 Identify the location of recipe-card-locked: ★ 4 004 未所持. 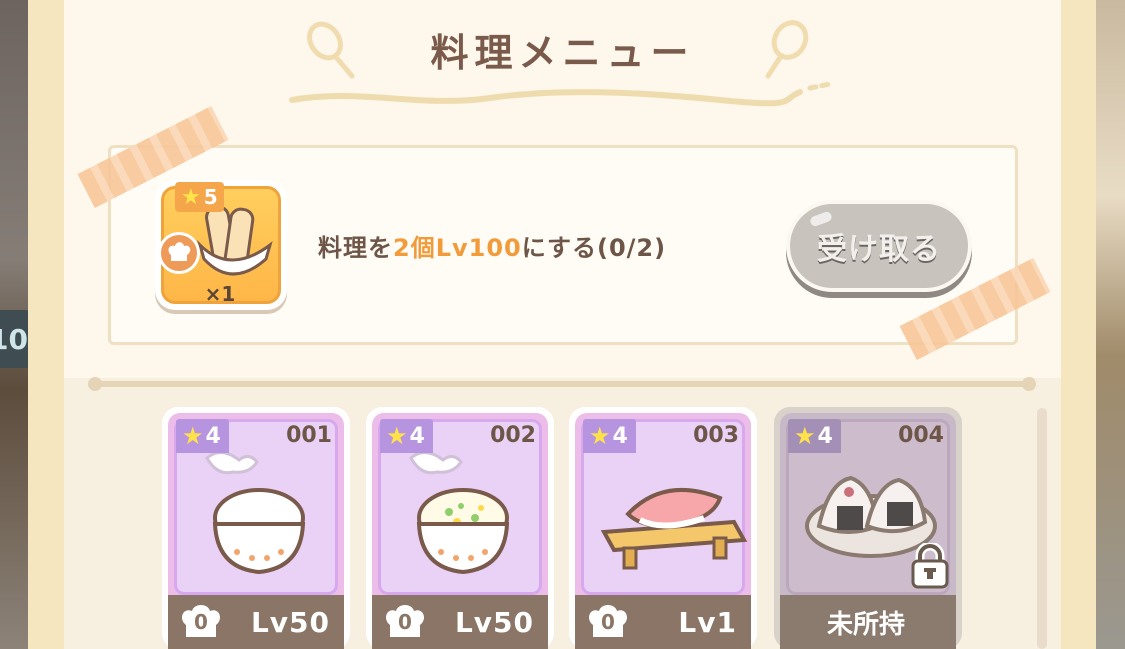
(868, 528).